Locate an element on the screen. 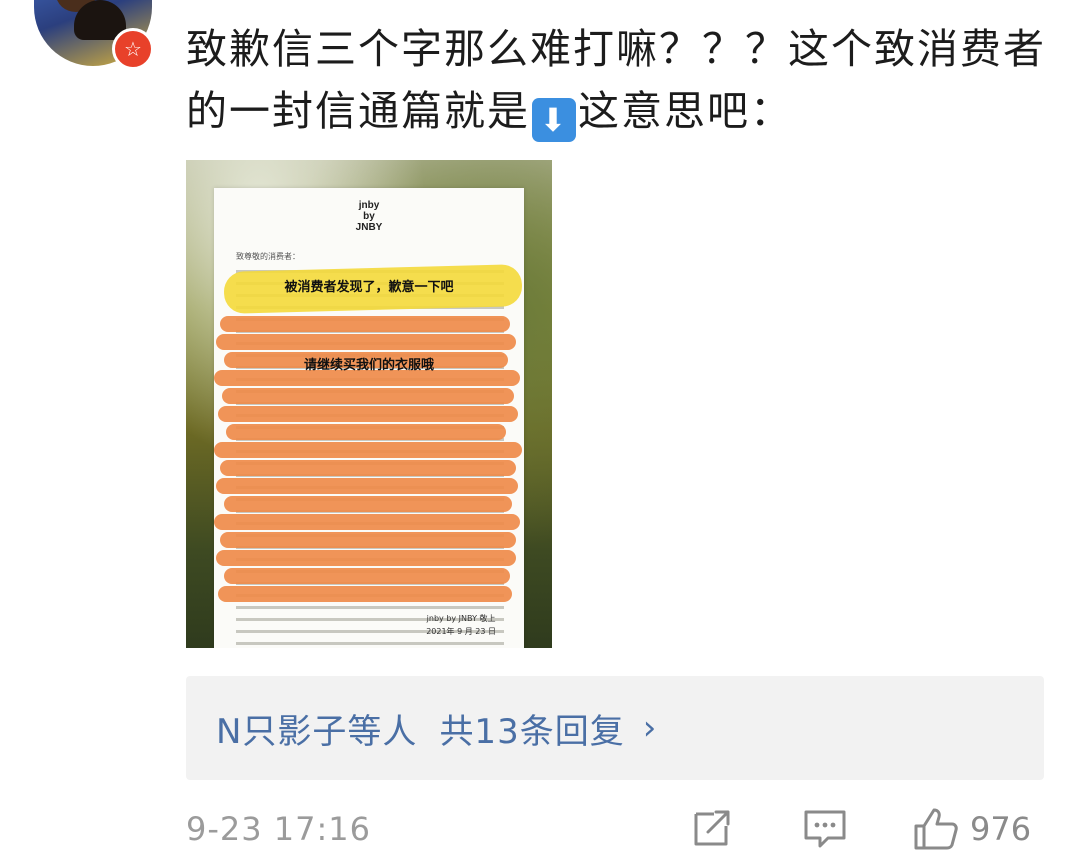 Image resolution: width=1080 pixels, height=867 pixels. chevron-right-icon: › is located at coordinates (650, 728).